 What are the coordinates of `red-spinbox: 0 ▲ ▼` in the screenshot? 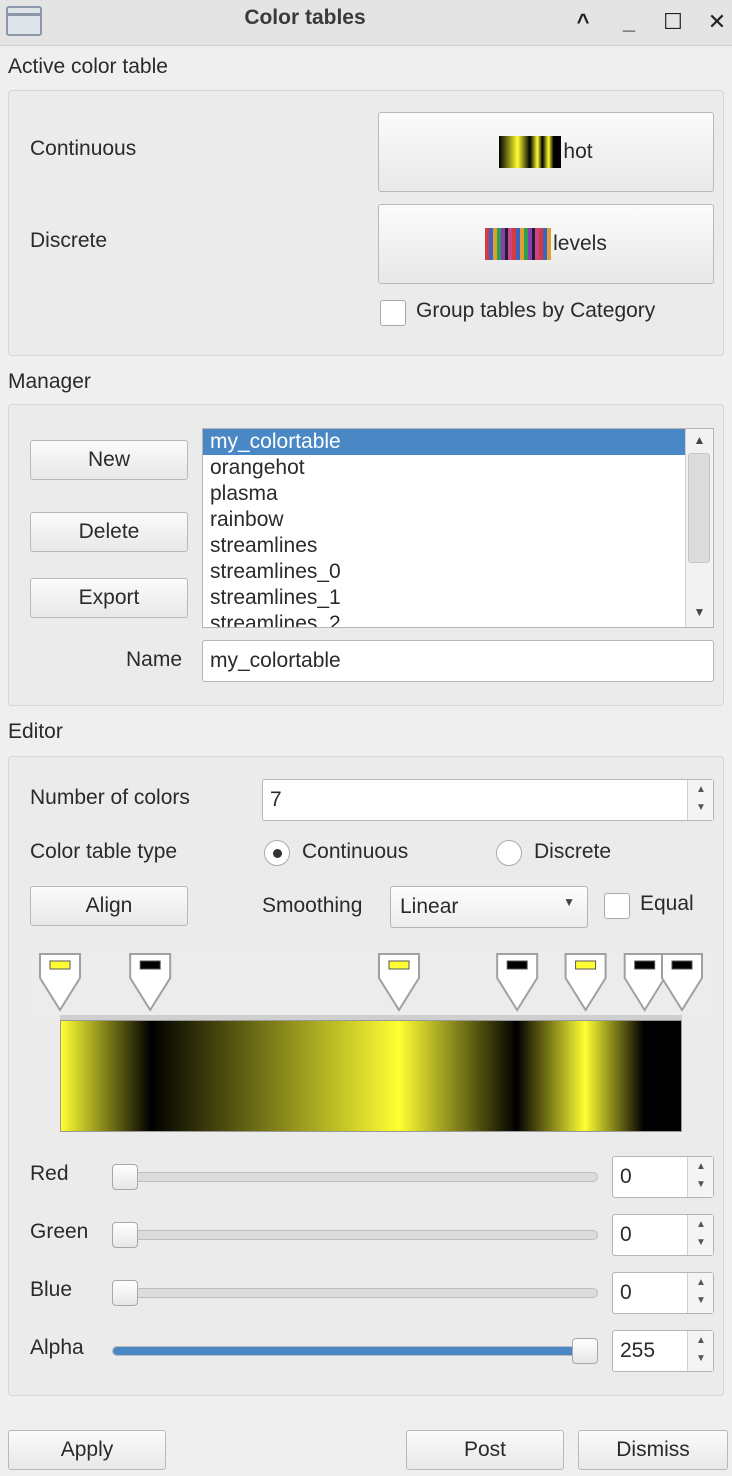 It's located at (663, 1177).